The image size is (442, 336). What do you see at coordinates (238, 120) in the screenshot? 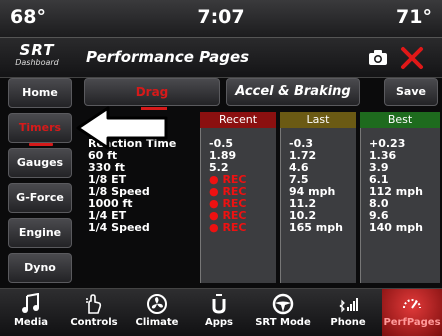
I see `column-header-recent: Recent` at bounding box center [238, 120].